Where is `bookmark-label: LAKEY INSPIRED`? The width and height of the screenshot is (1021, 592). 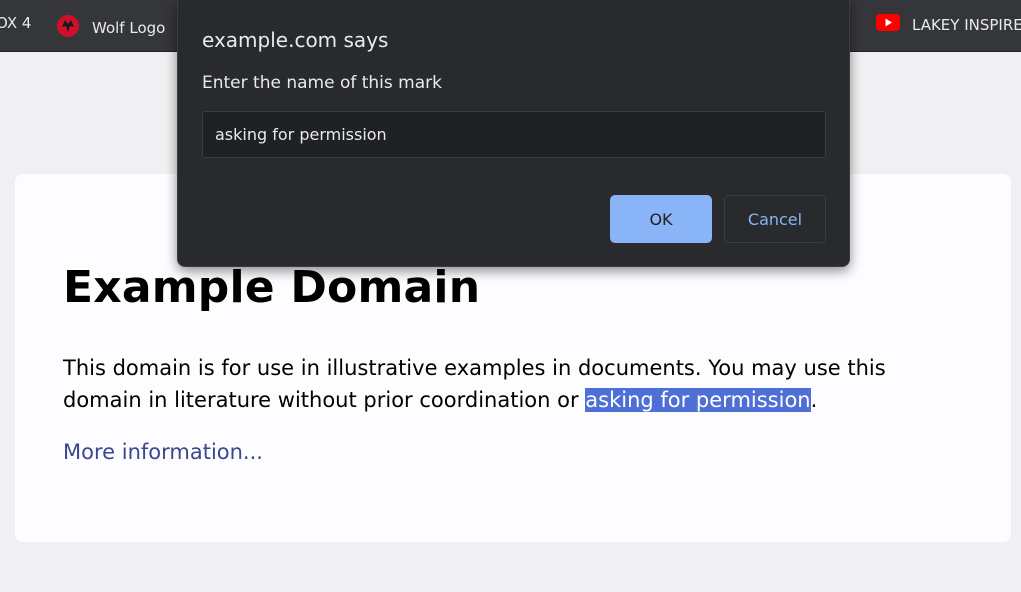 bookmark-label: LAKEY INSPIRED is located at coordinates (966, 24).